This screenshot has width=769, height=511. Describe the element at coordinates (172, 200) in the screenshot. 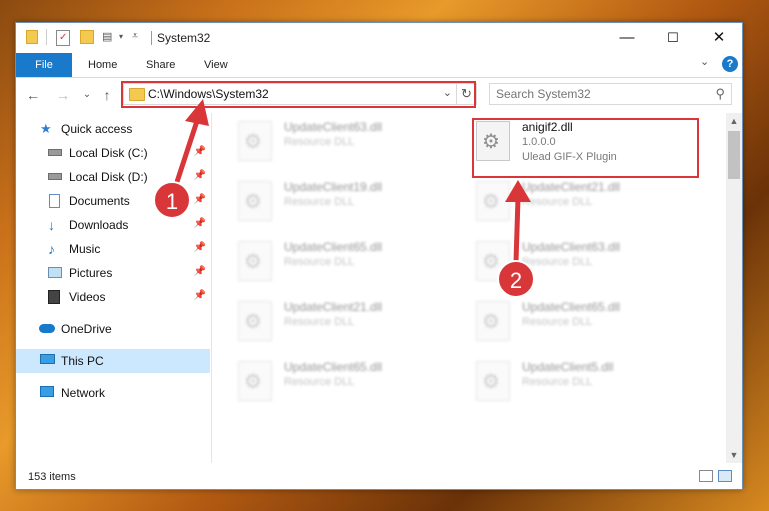

I see `step-1-badge: 1` at that location.